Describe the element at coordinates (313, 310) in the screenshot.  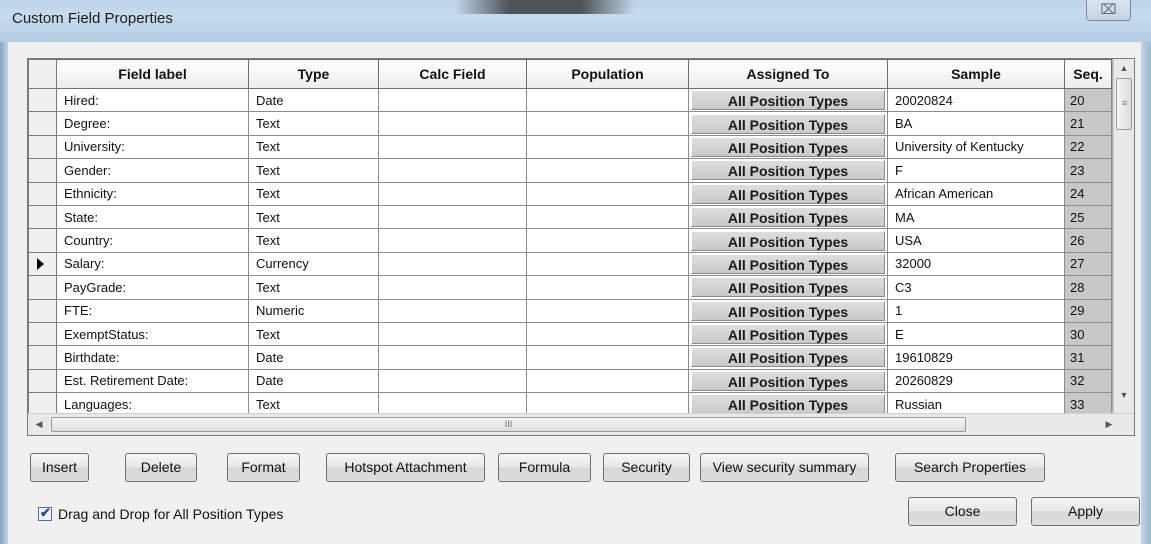
I see `cell-type: Numeric` at that location.